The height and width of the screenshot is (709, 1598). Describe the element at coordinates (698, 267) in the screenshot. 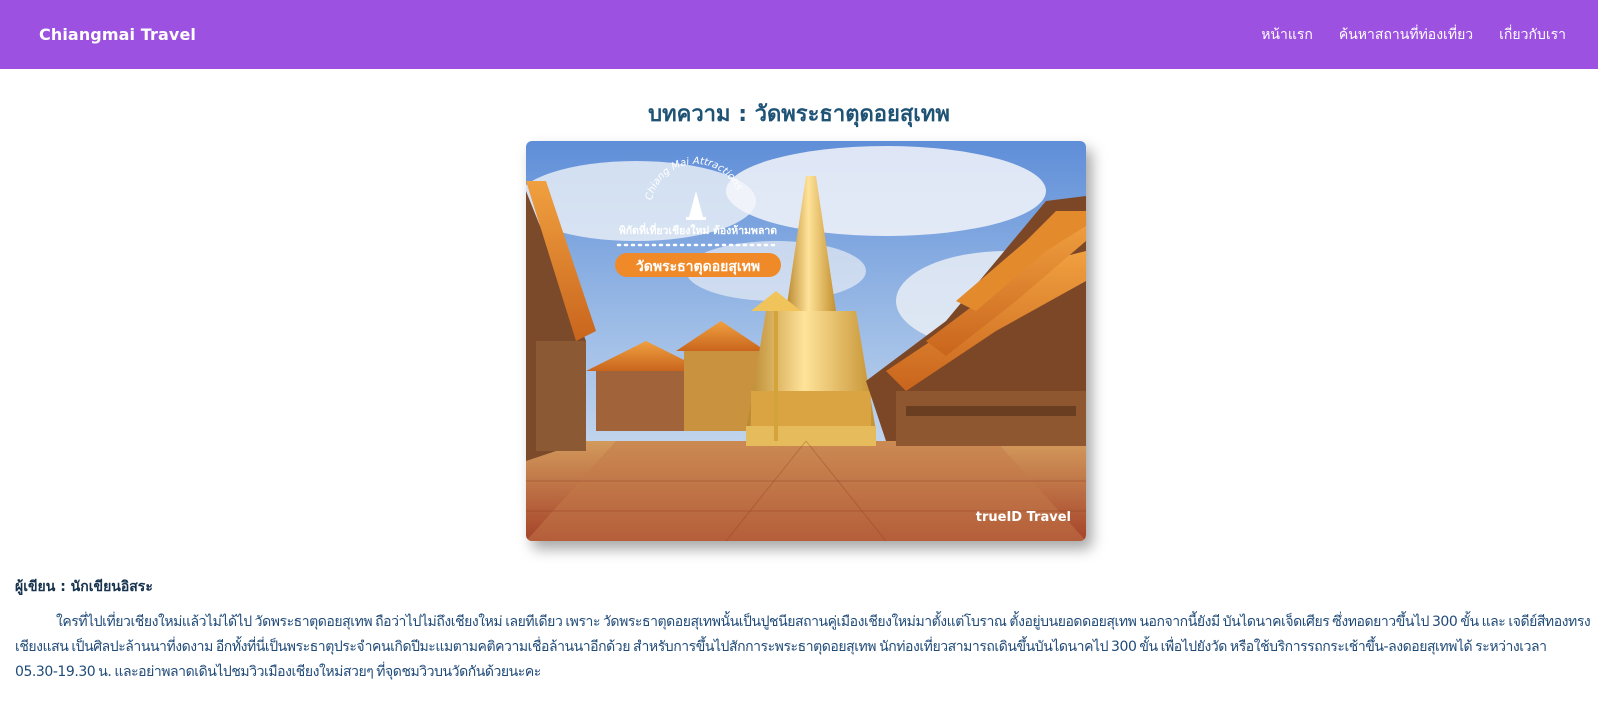

I see `image-badge-text: วัดพระธาตุดอยสุเทพ` at that location.